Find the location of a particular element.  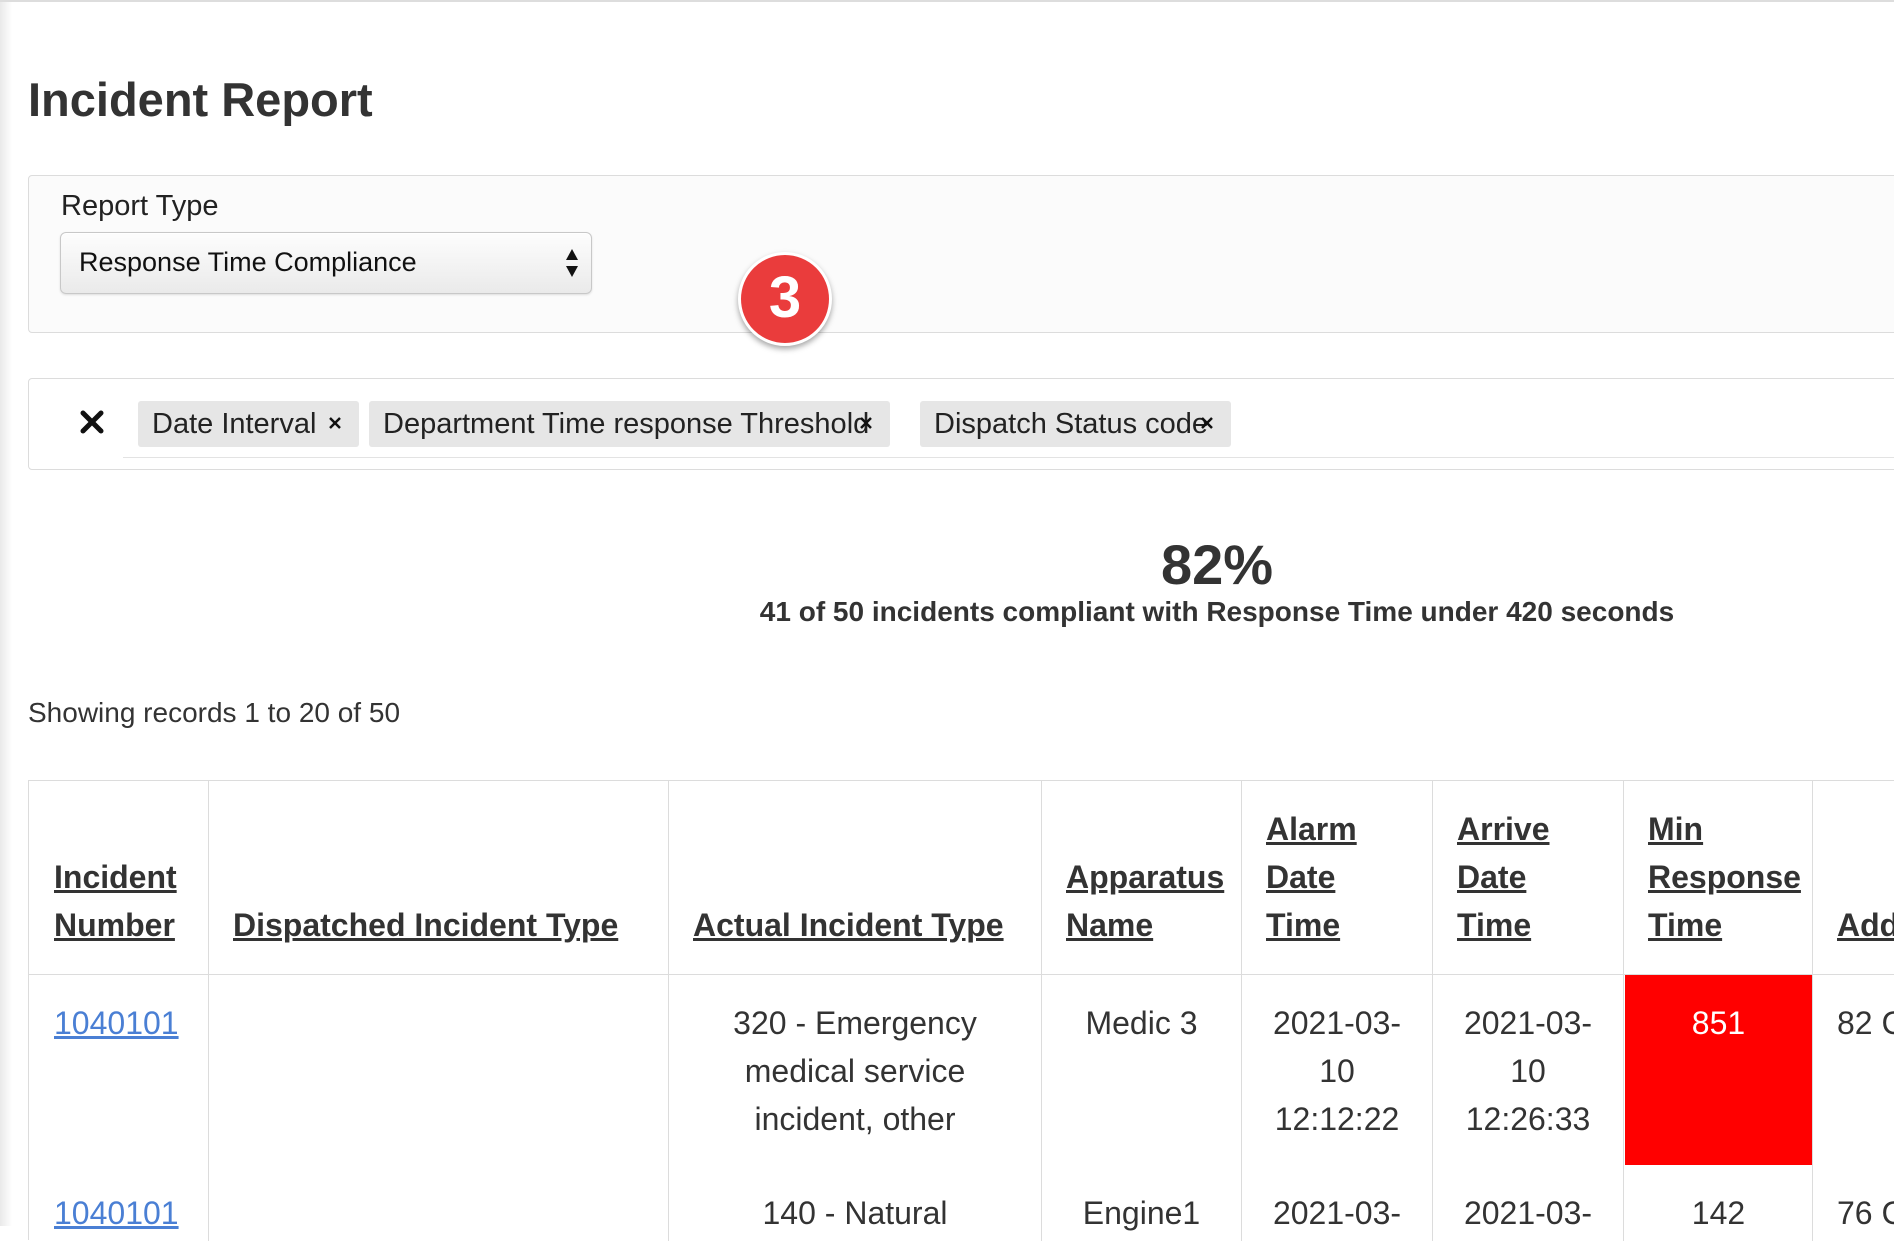

apparatus-name-cell: Engine1 is located at coordinates (1141, 1213).